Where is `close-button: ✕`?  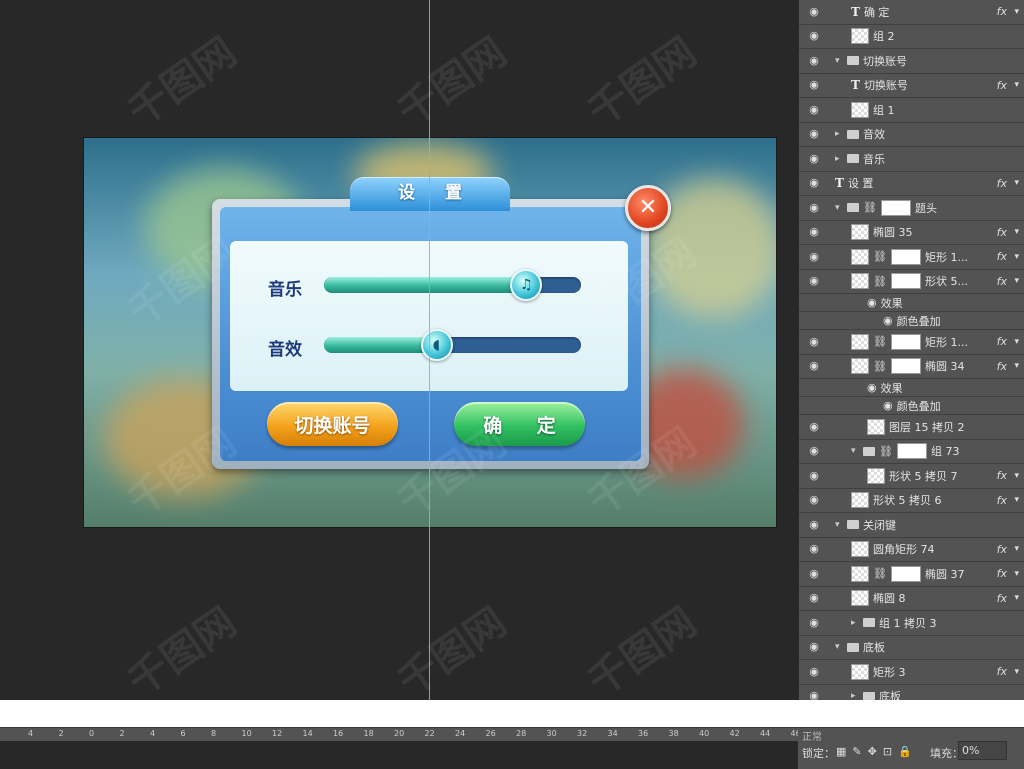 close-button: ✕ is located at coordinates (648, 208).